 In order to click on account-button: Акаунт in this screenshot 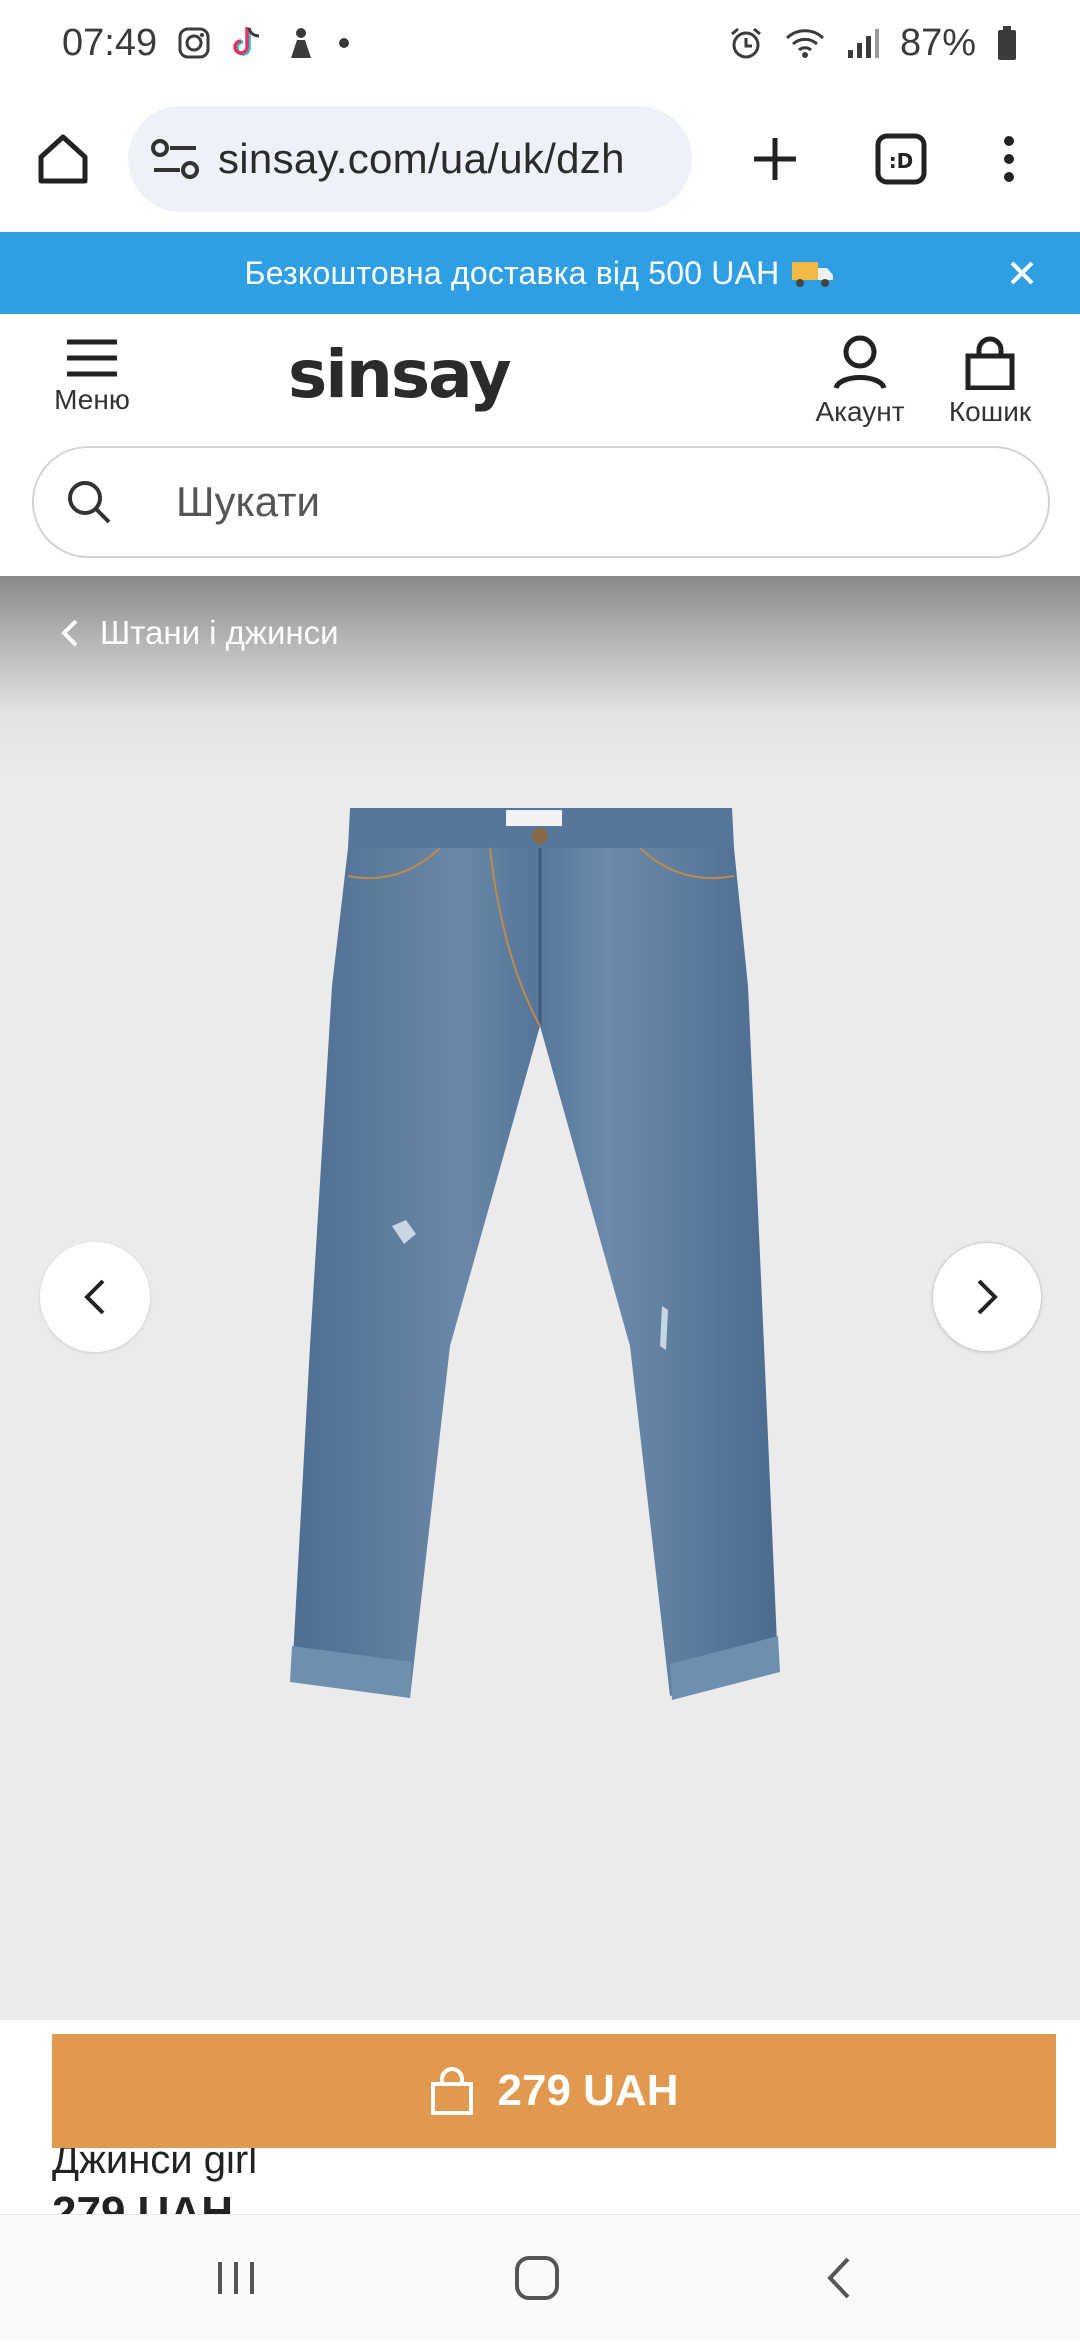, I will do `click(860, 389)`.